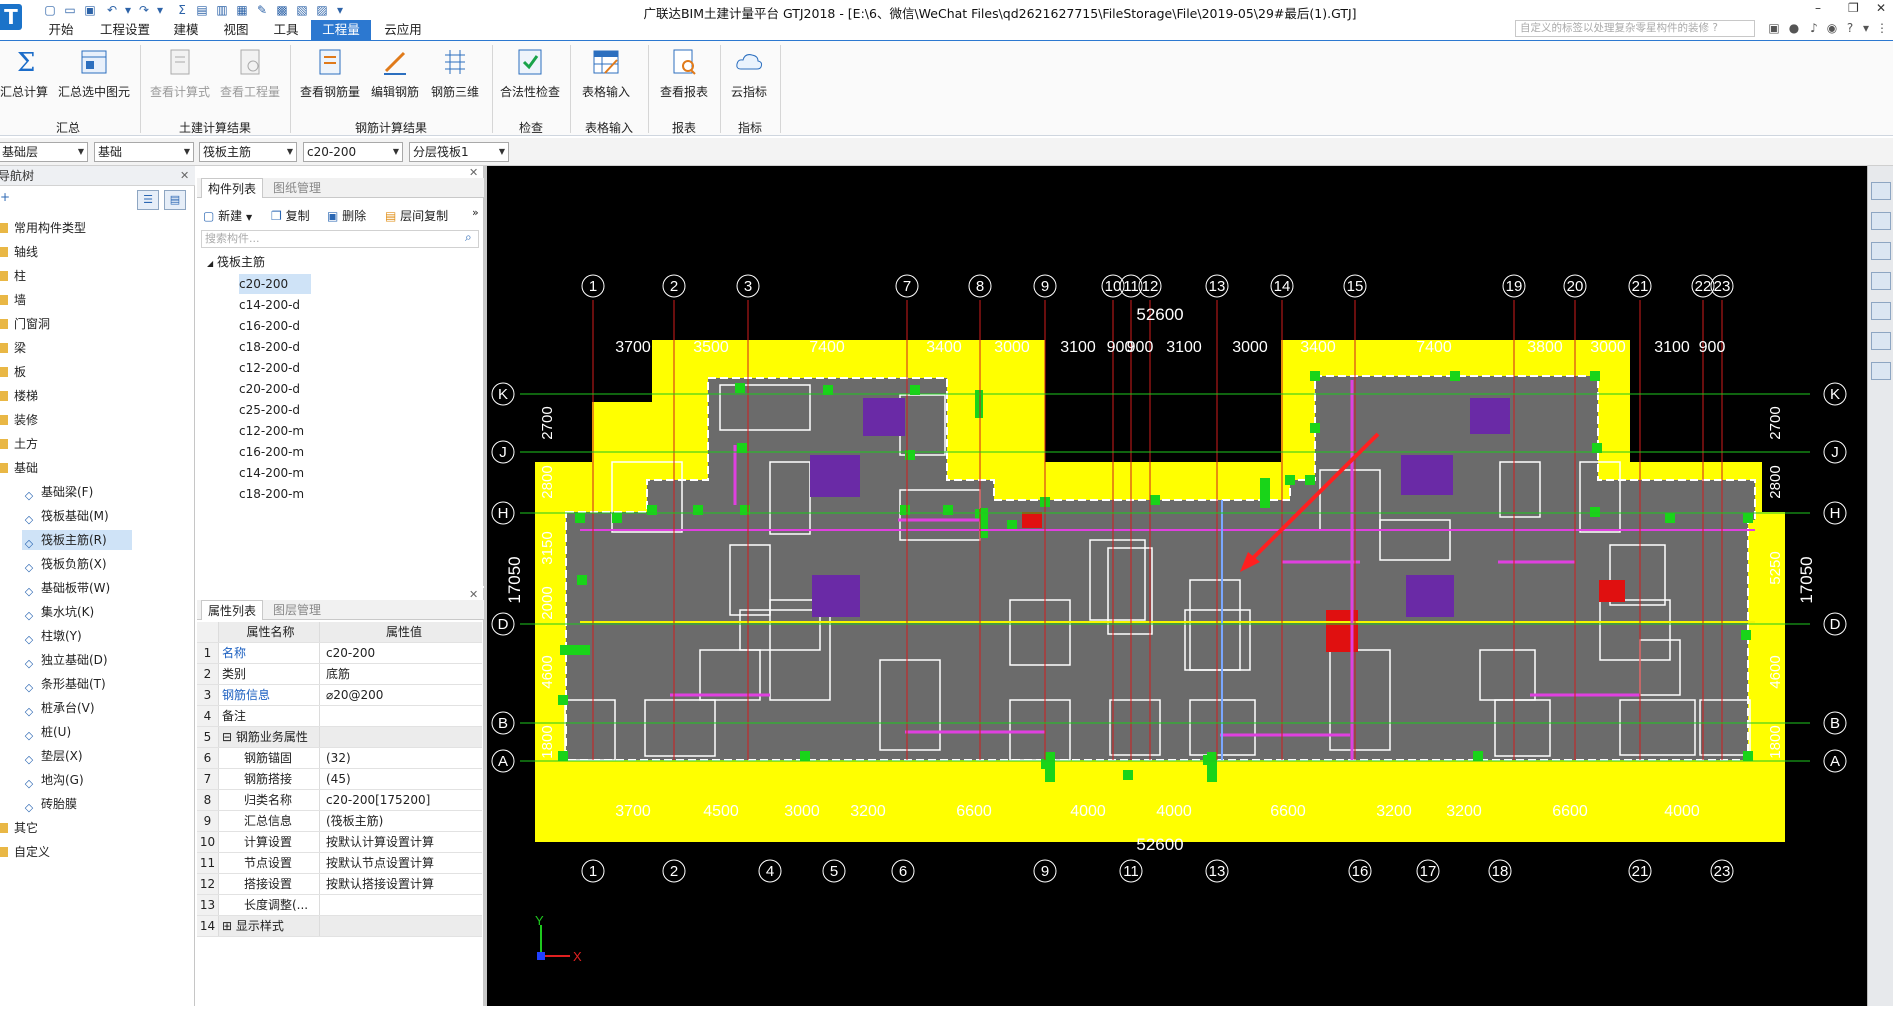  What do you see at coordinates (1866, 28) in the screenshot?
I see `help-dropdown-icon: ▾` at bounding box center [1866, 28].